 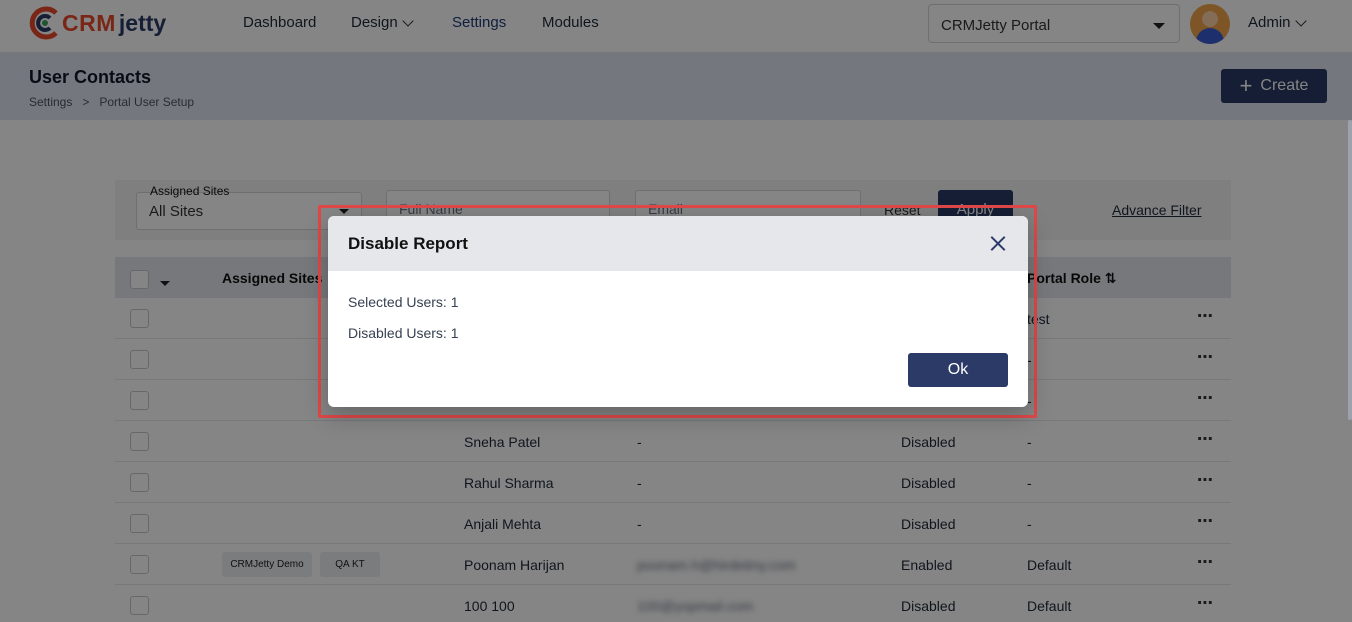 What do you see at coordinates (678, 243) in the screenshot?
I see `dialog-header: Disable Report` at bounding box center [678, 243].